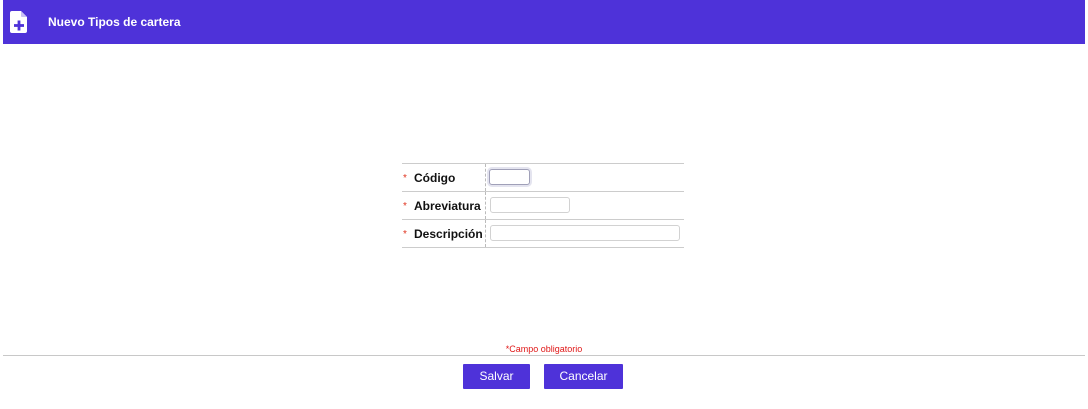  Describe the element at coordinates (583, 376) in the screenshot. I see `cancel-button: Cancelar` at that location.